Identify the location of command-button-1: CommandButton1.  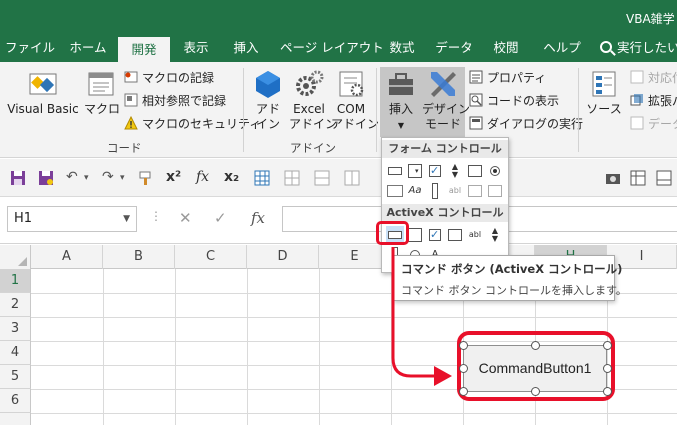
(535, 368).